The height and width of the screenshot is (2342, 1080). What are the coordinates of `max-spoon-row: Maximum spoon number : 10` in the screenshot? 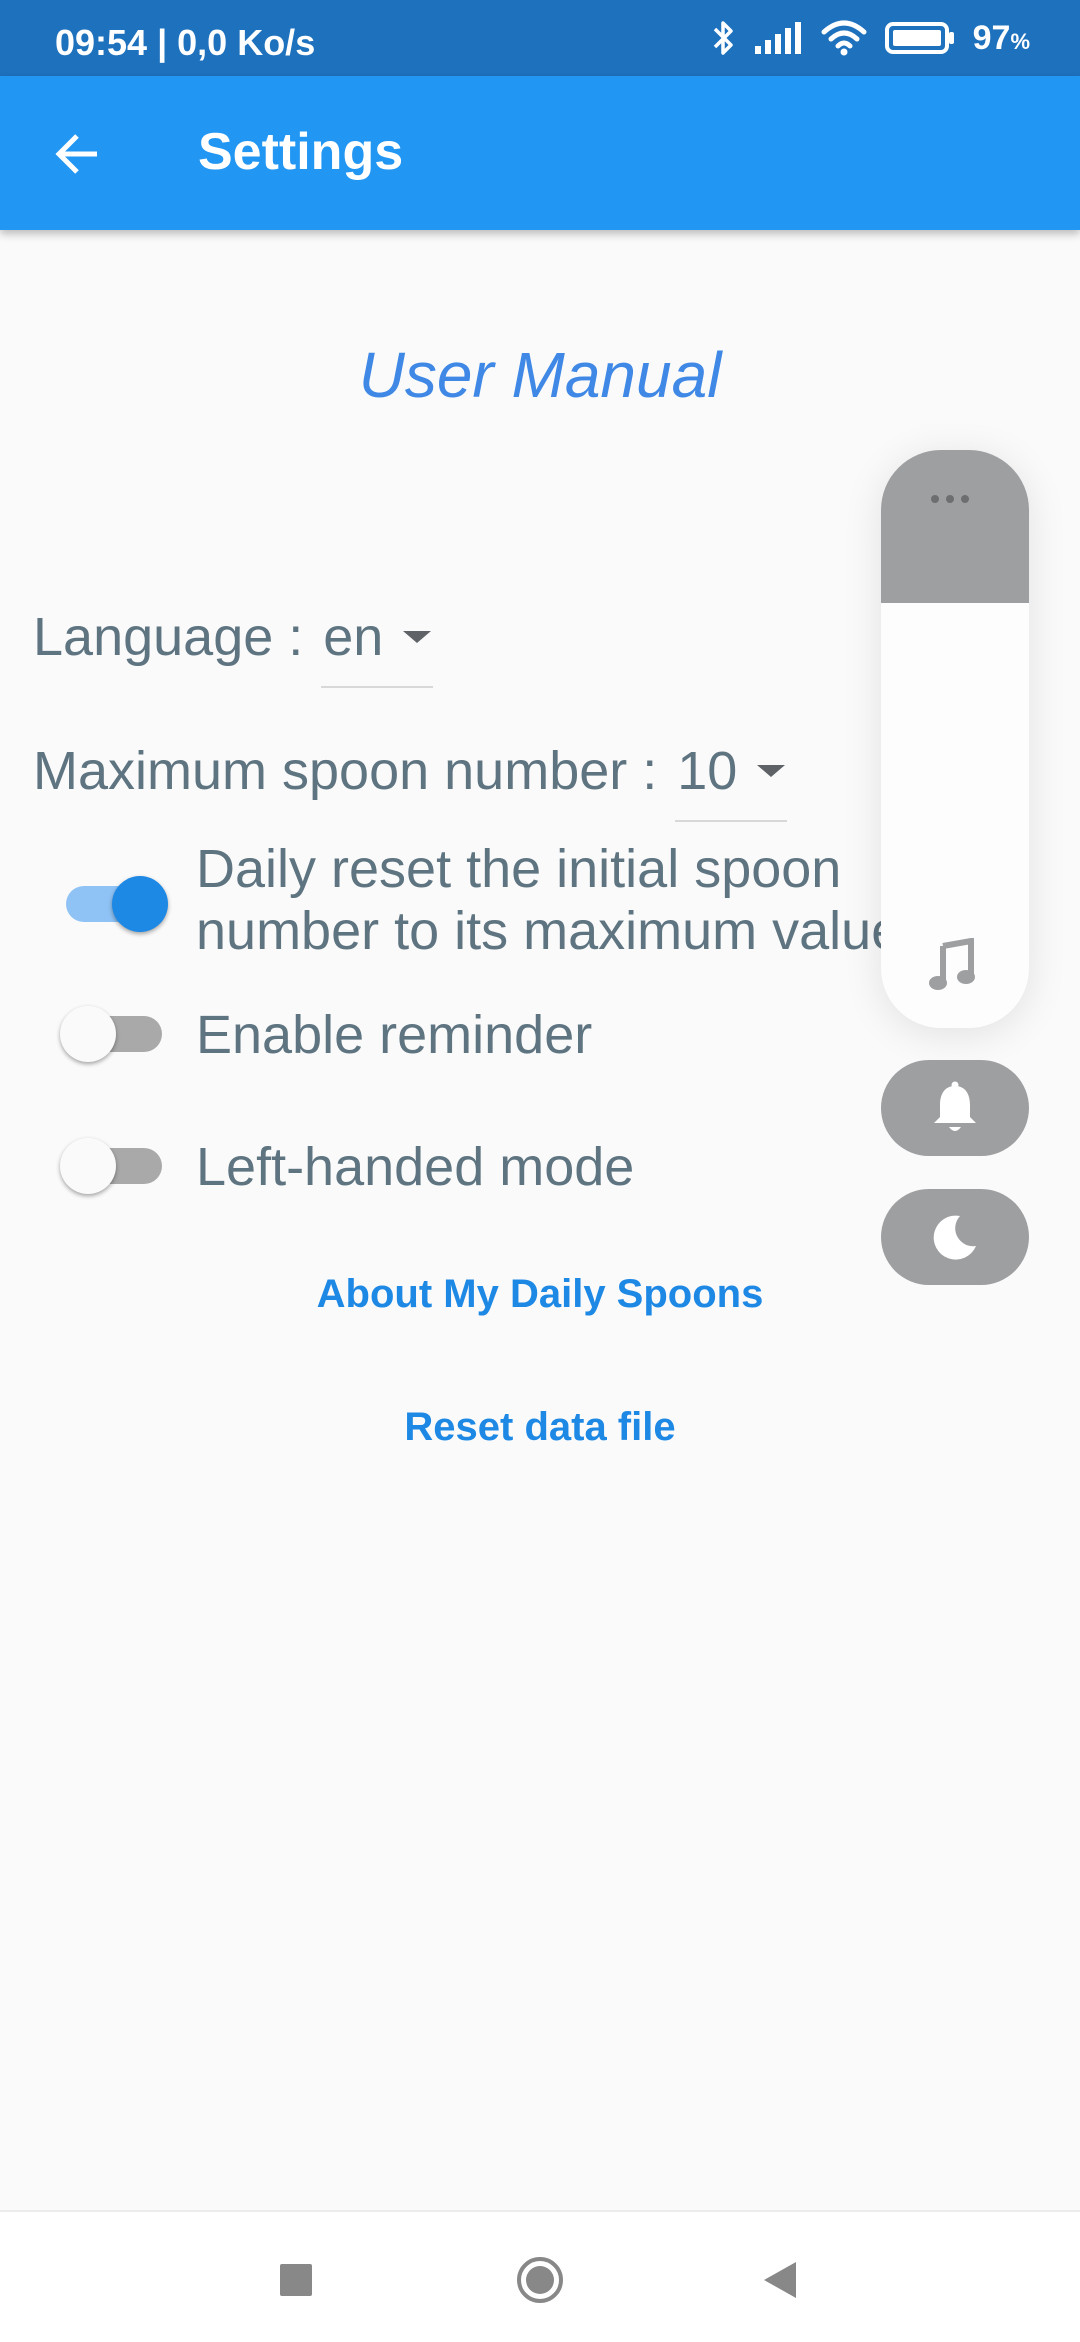 It's located at (410, 781).